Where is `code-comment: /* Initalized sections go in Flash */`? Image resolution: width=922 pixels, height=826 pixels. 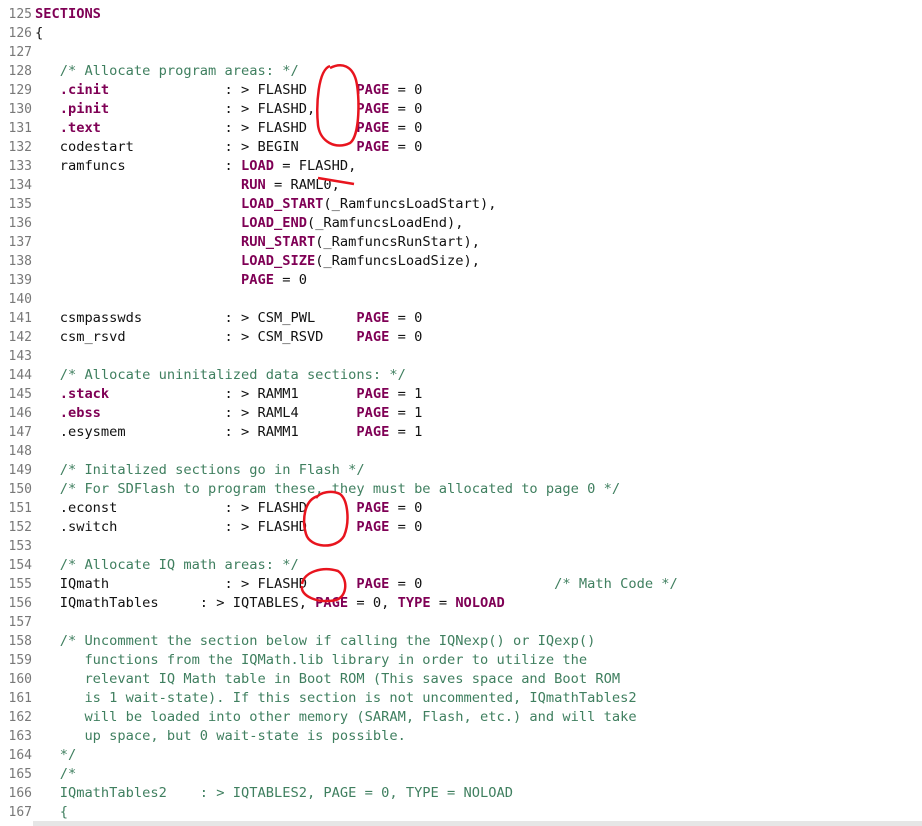
code-comment: /* Initalized sections go in Flash */ is located at coordinates (200, 470).